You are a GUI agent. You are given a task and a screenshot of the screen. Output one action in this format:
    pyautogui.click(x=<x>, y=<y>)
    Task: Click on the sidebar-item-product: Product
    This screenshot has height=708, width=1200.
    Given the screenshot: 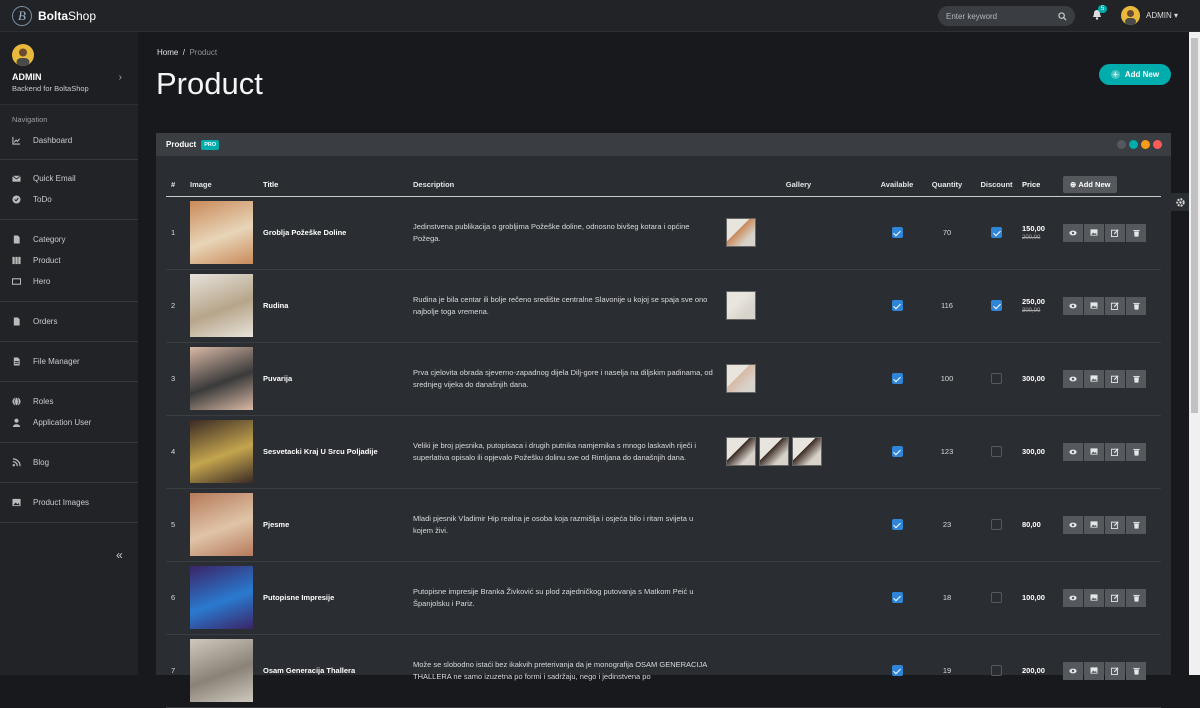 What is the action you would take?
    pyautogui.click(x=69, y=260)
    